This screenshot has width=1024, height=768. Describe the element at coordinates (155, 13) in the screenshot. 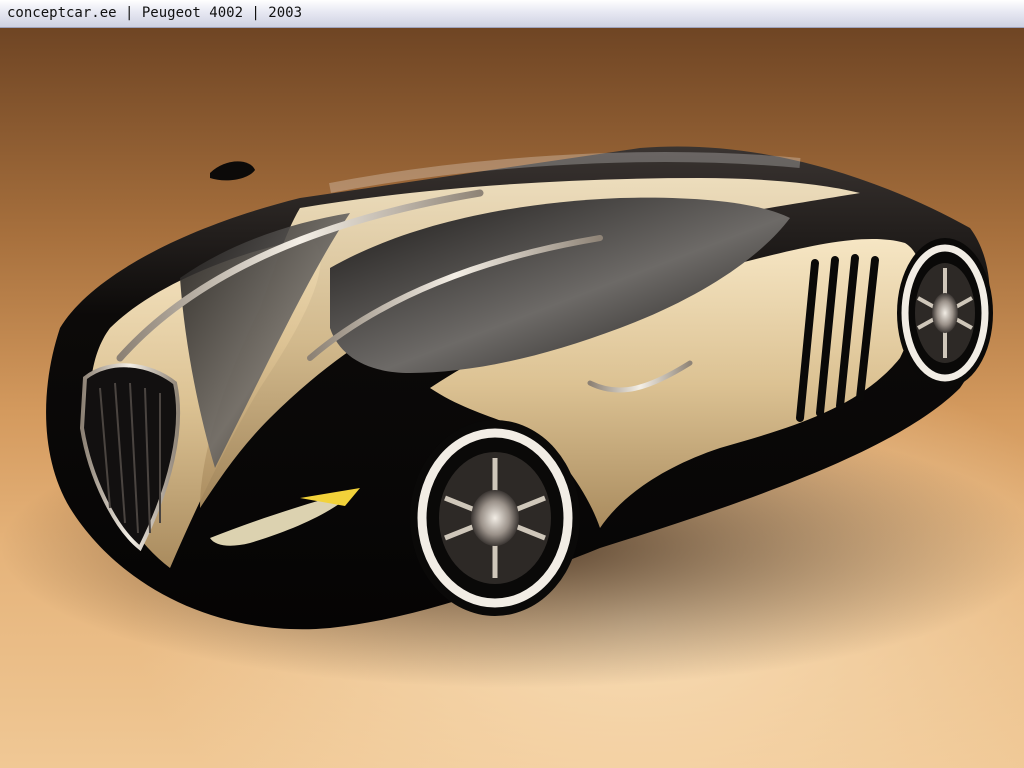

I see `window-title: conceptcar.ee | Peugeot 4002 | 2003` at that location.